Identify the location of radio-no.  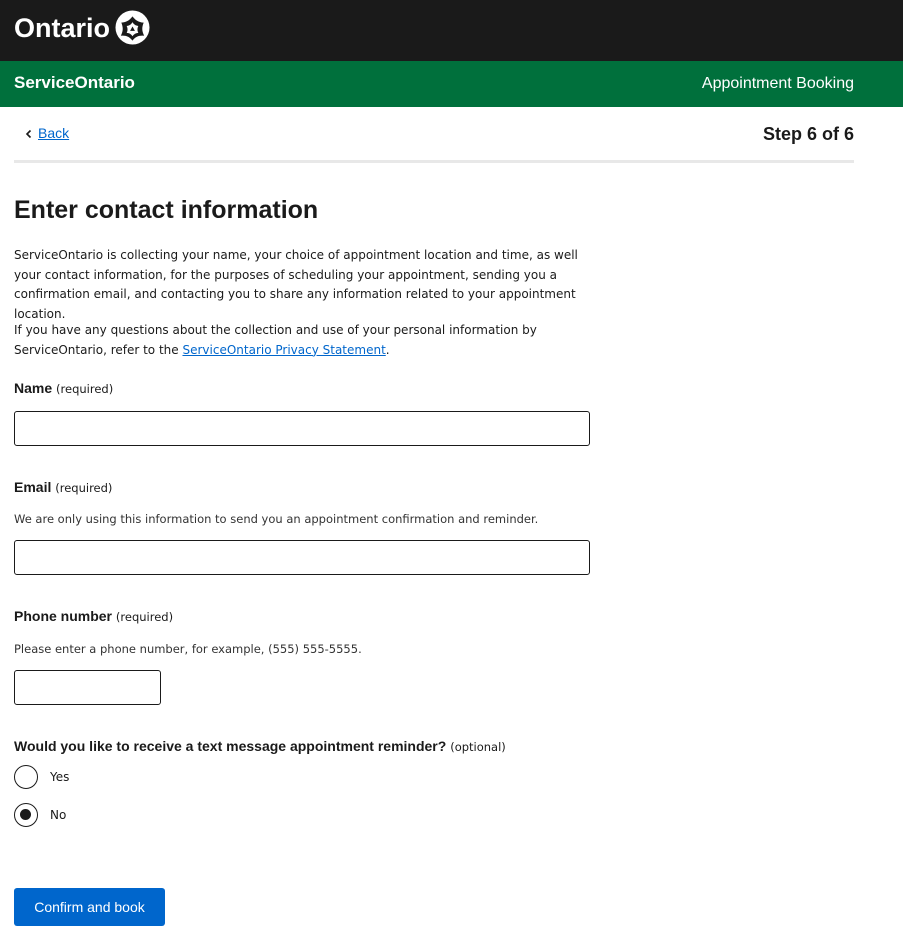
(26, 815).